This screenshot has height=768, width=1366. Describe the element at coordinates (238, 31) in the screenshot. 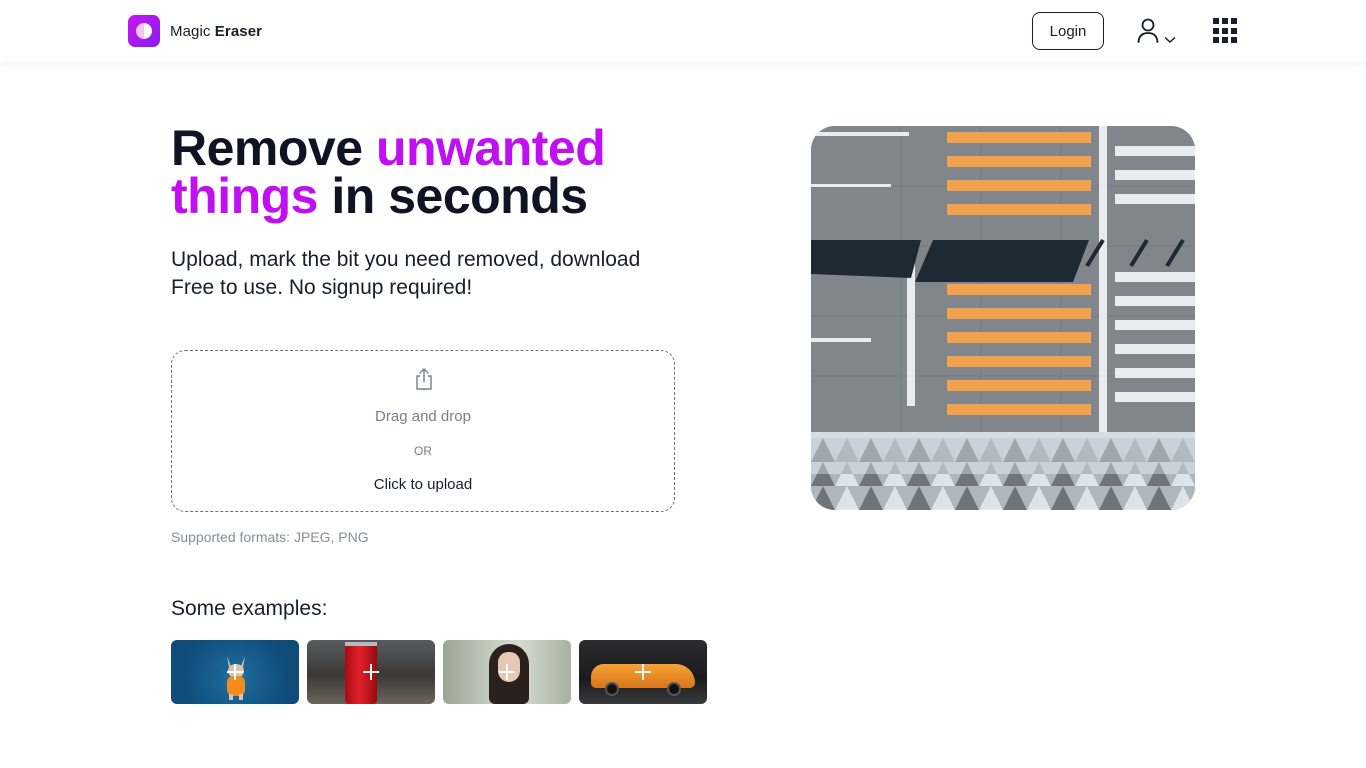

I see `brand-name-bold: Eraser` at that location.